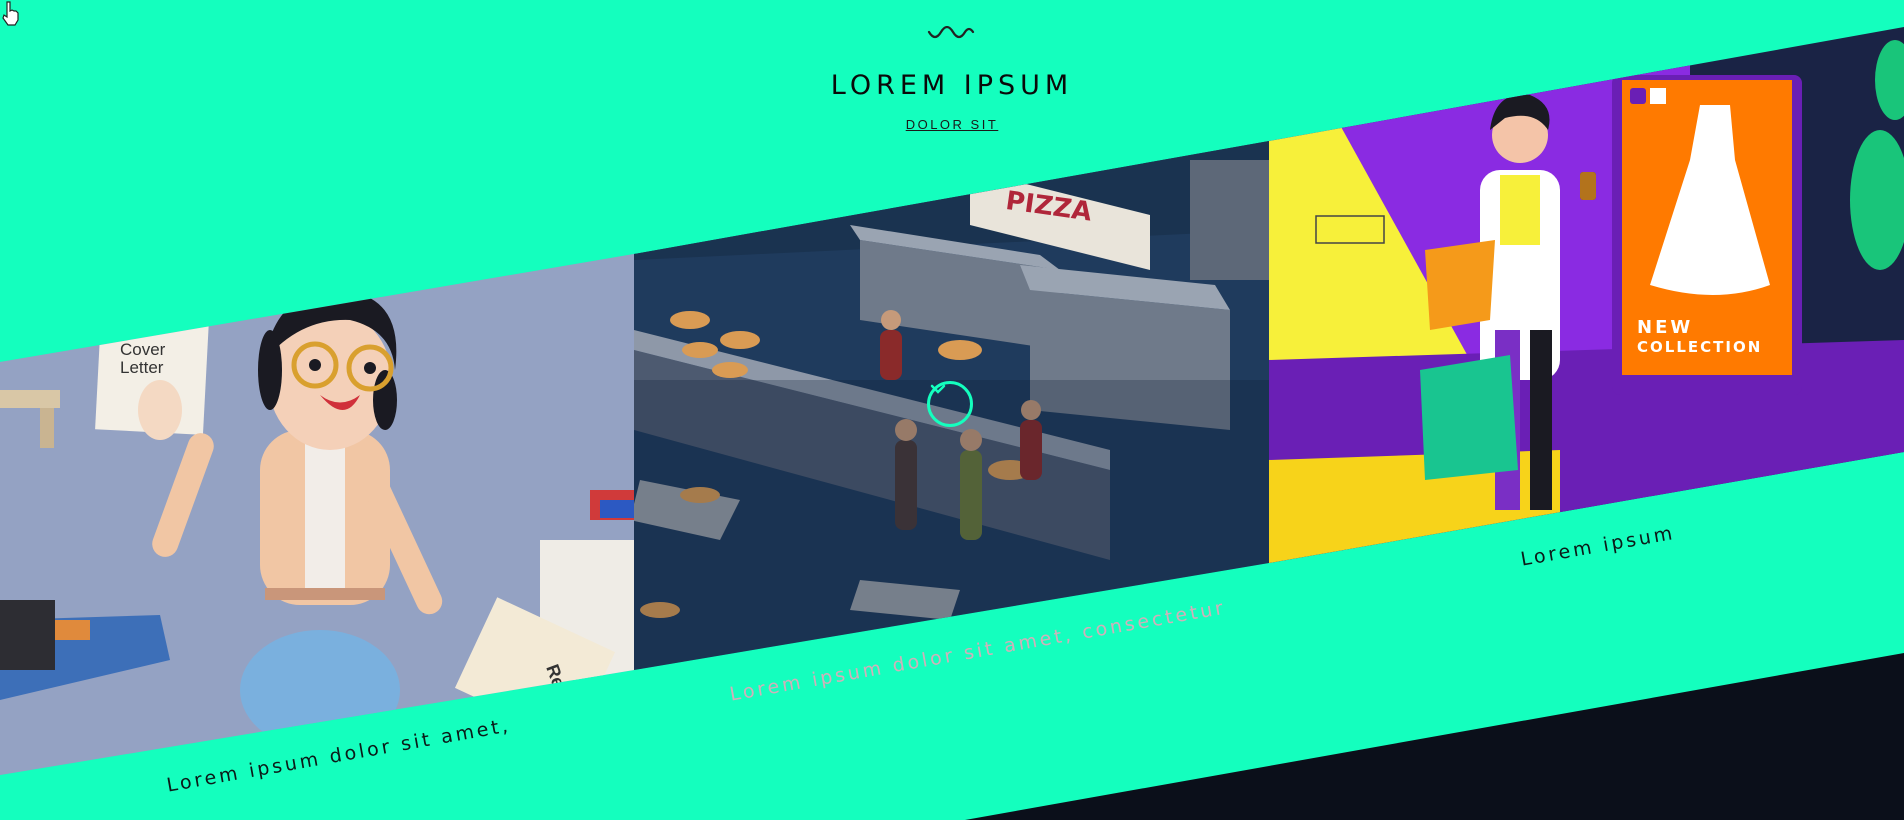 This screenshot has width=1904, height=820. I want to click on page-title: LOREM IPSUM, so click(952, 85).